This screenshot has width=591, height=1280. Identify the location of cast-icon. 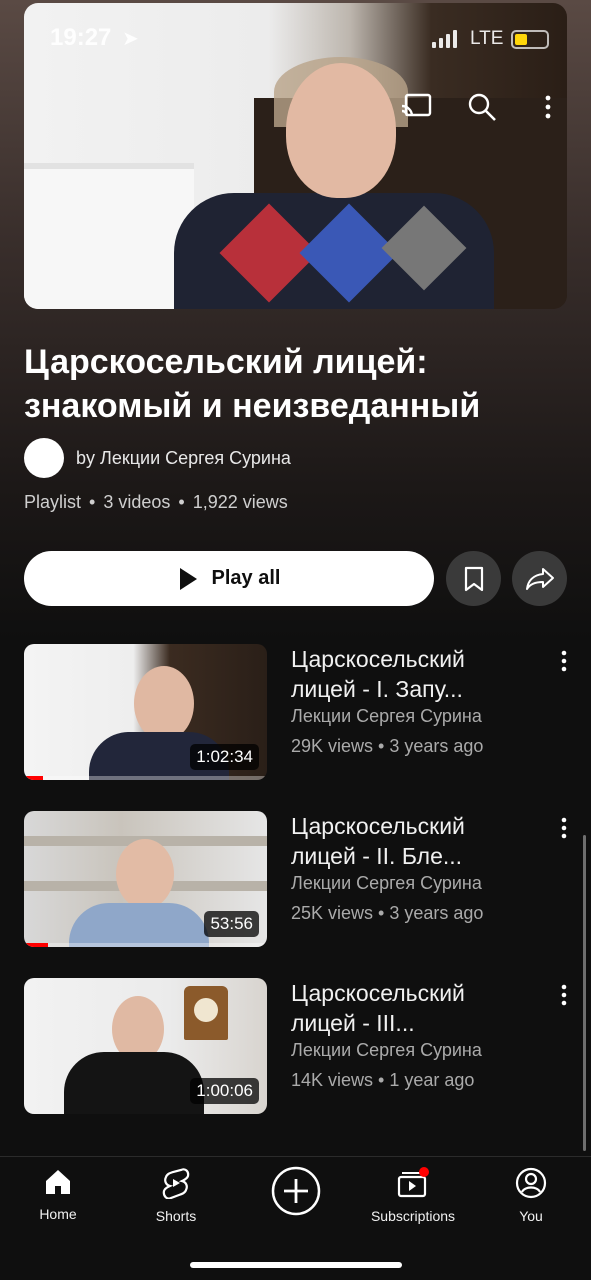
(416, 107).